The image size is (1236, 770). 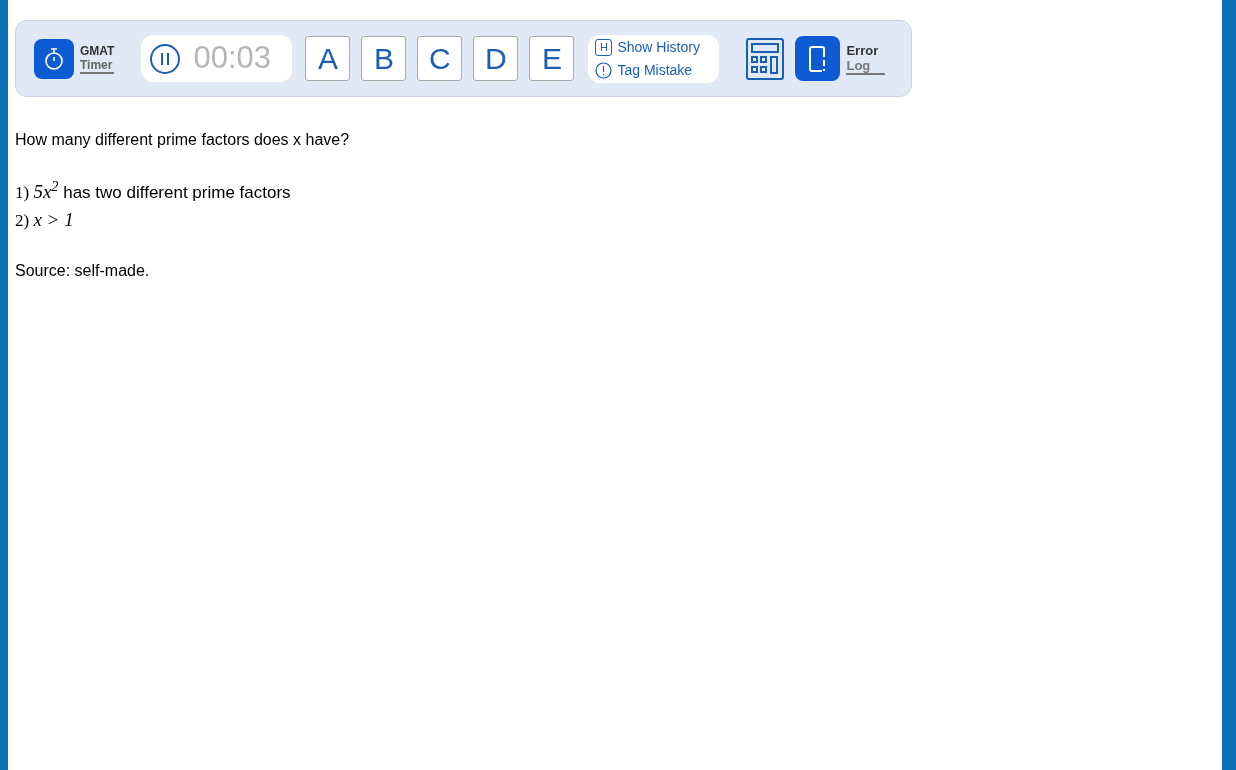 I want to click on statement-text: 1) 5x$^{2}$ has two different prime factors, so click(x=153, y=191).